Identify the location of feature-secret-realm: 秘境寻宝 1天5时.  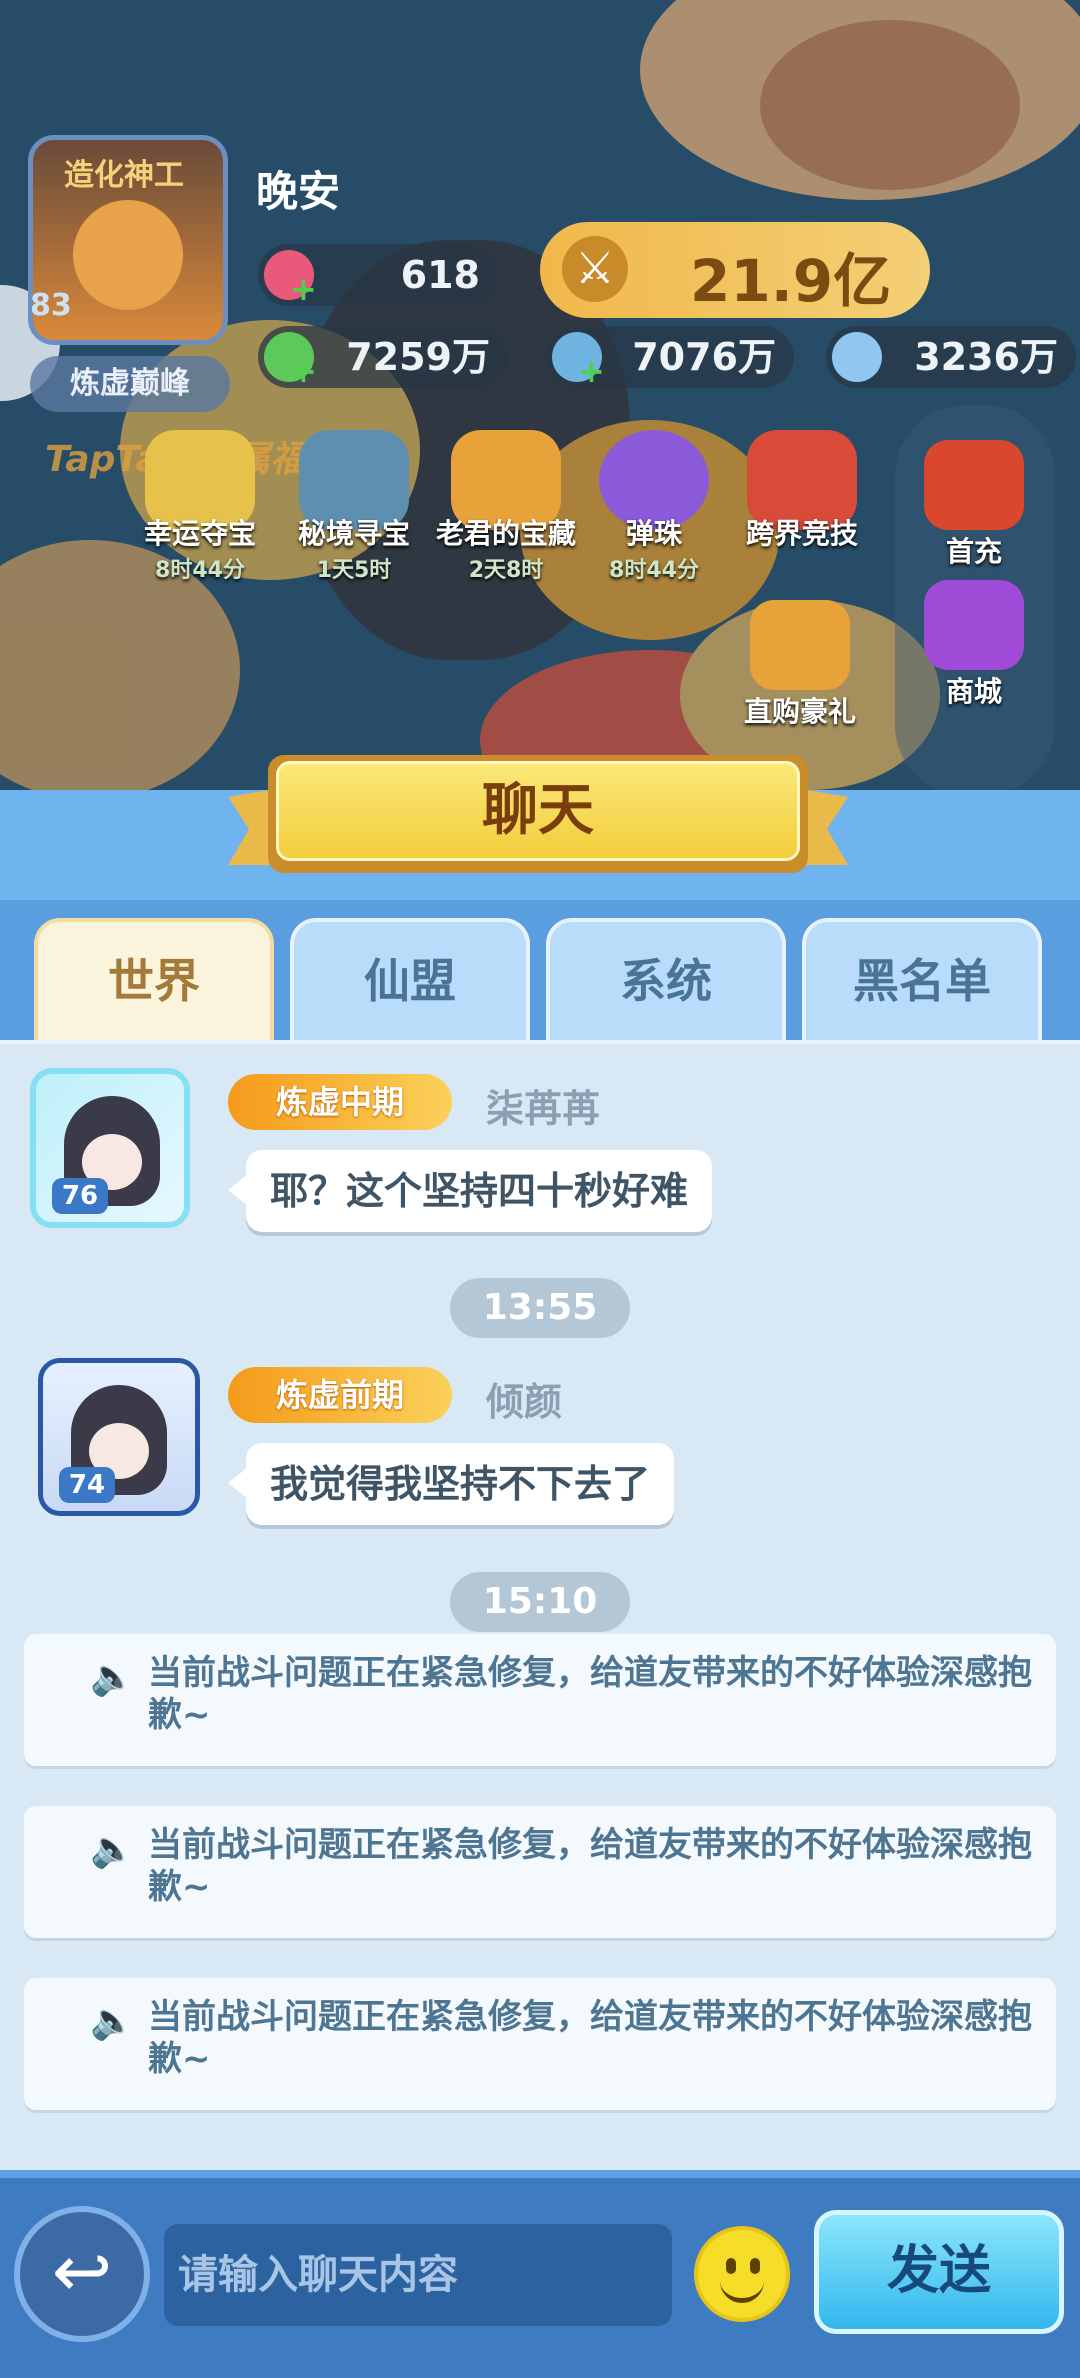
(354, 507).